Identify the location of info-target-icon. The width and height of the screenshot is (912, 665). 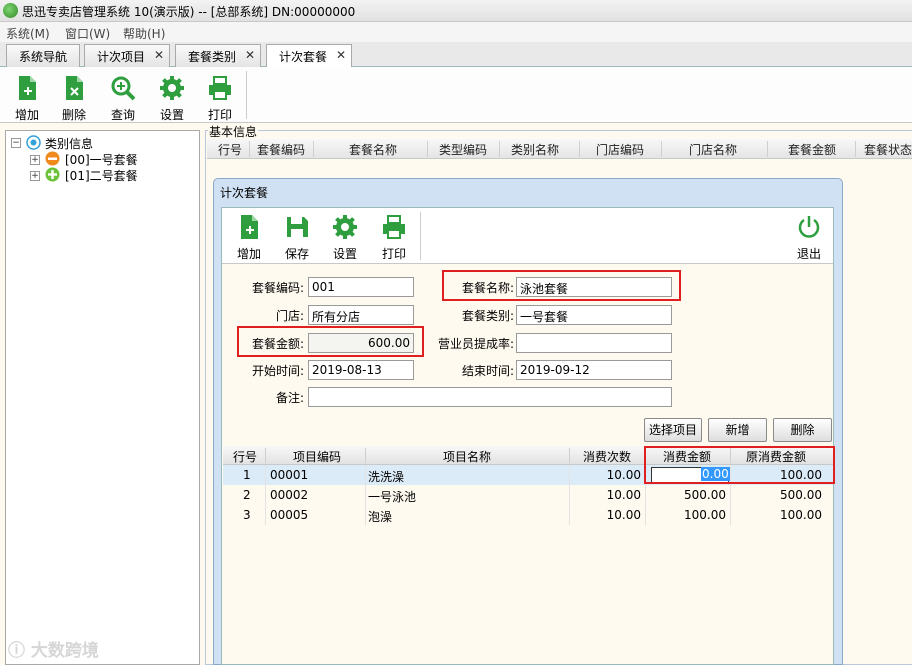
(33, 142).